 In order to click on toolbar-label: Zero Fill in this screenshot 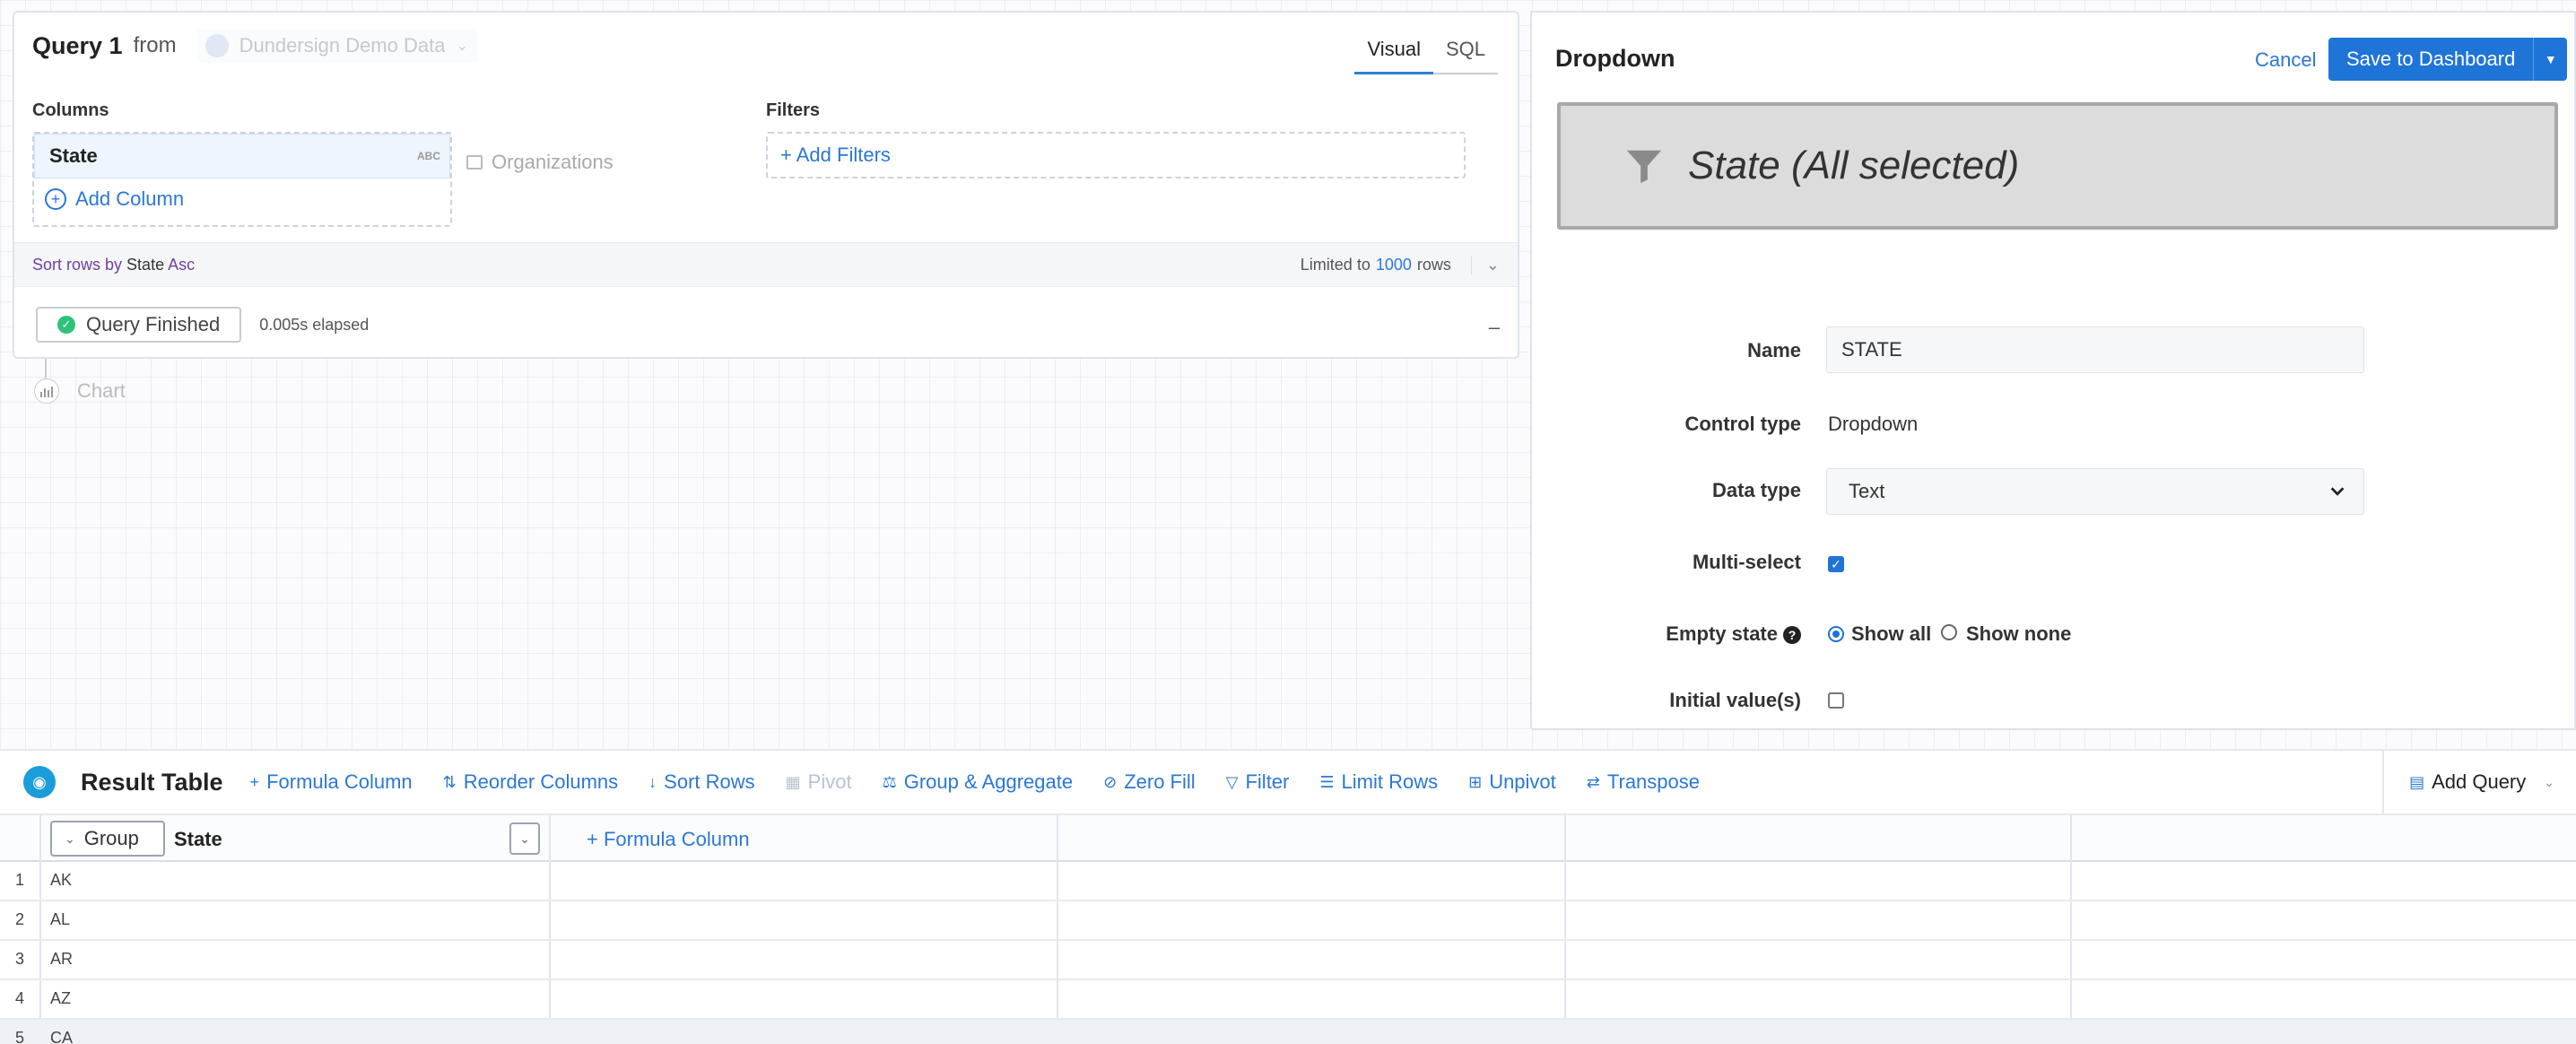, I will do `click(1160, 782)`.